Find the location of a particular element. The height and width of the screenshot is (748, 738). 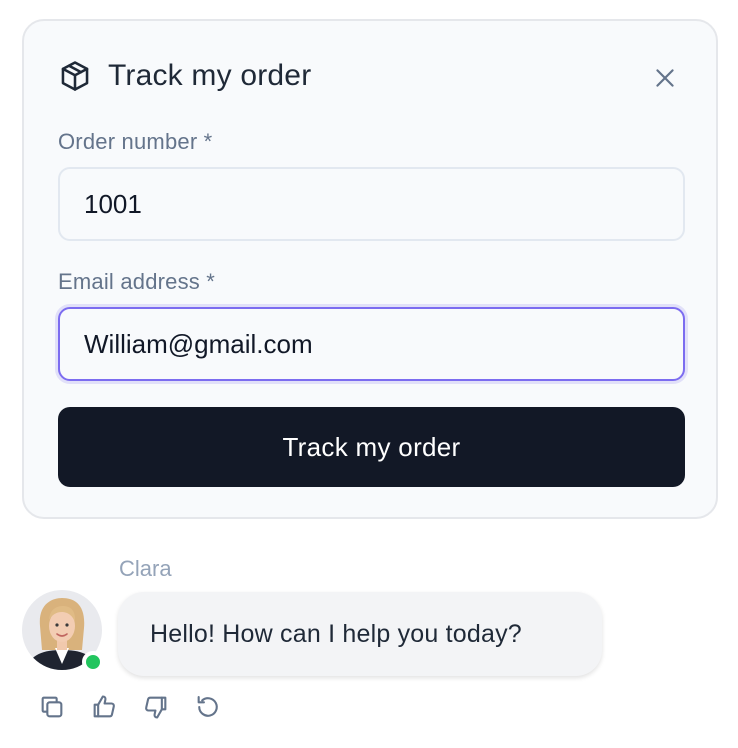

thumbs-up-icon is located at coordinates (104, 706).